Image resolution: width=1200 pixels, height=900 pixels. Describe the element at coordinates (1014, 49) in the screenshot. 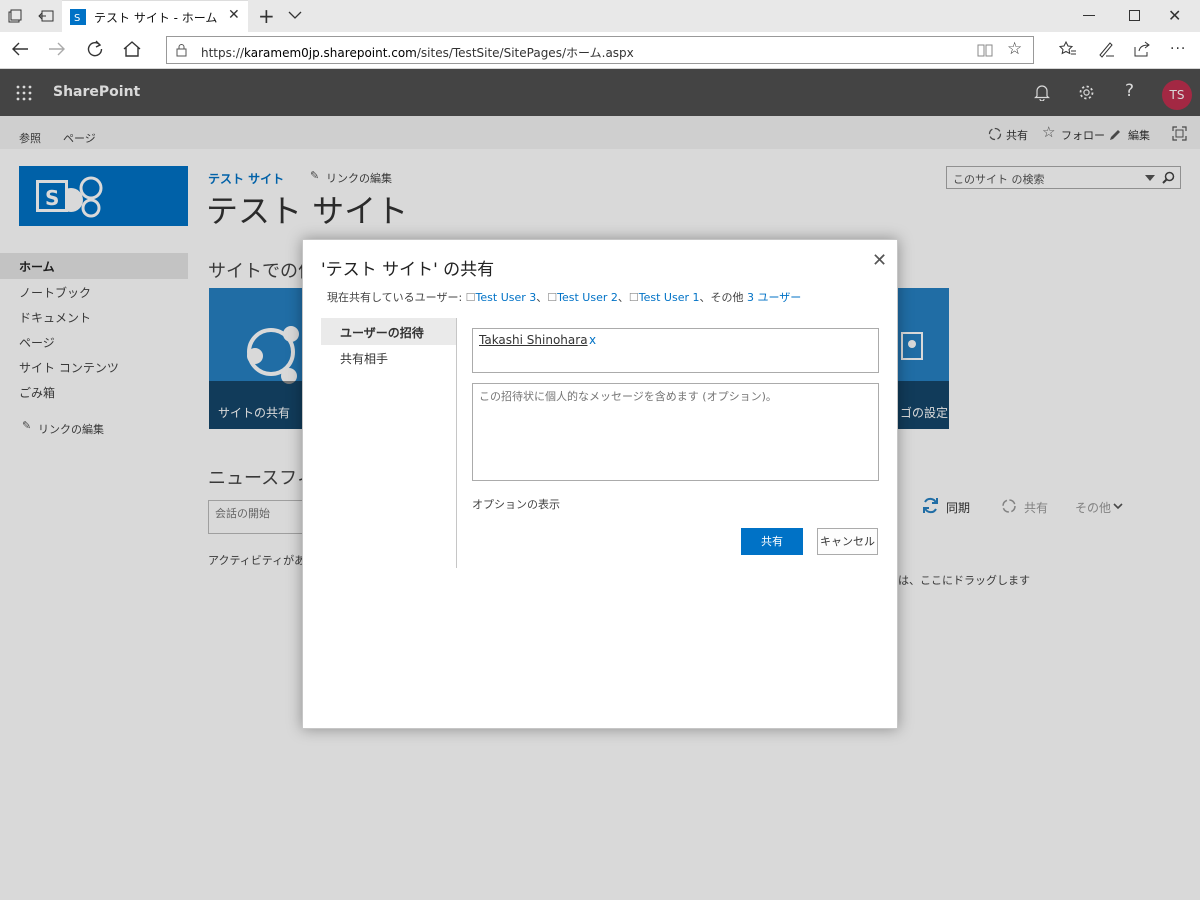

I see `favorite-star-icon: ☆` at that location.